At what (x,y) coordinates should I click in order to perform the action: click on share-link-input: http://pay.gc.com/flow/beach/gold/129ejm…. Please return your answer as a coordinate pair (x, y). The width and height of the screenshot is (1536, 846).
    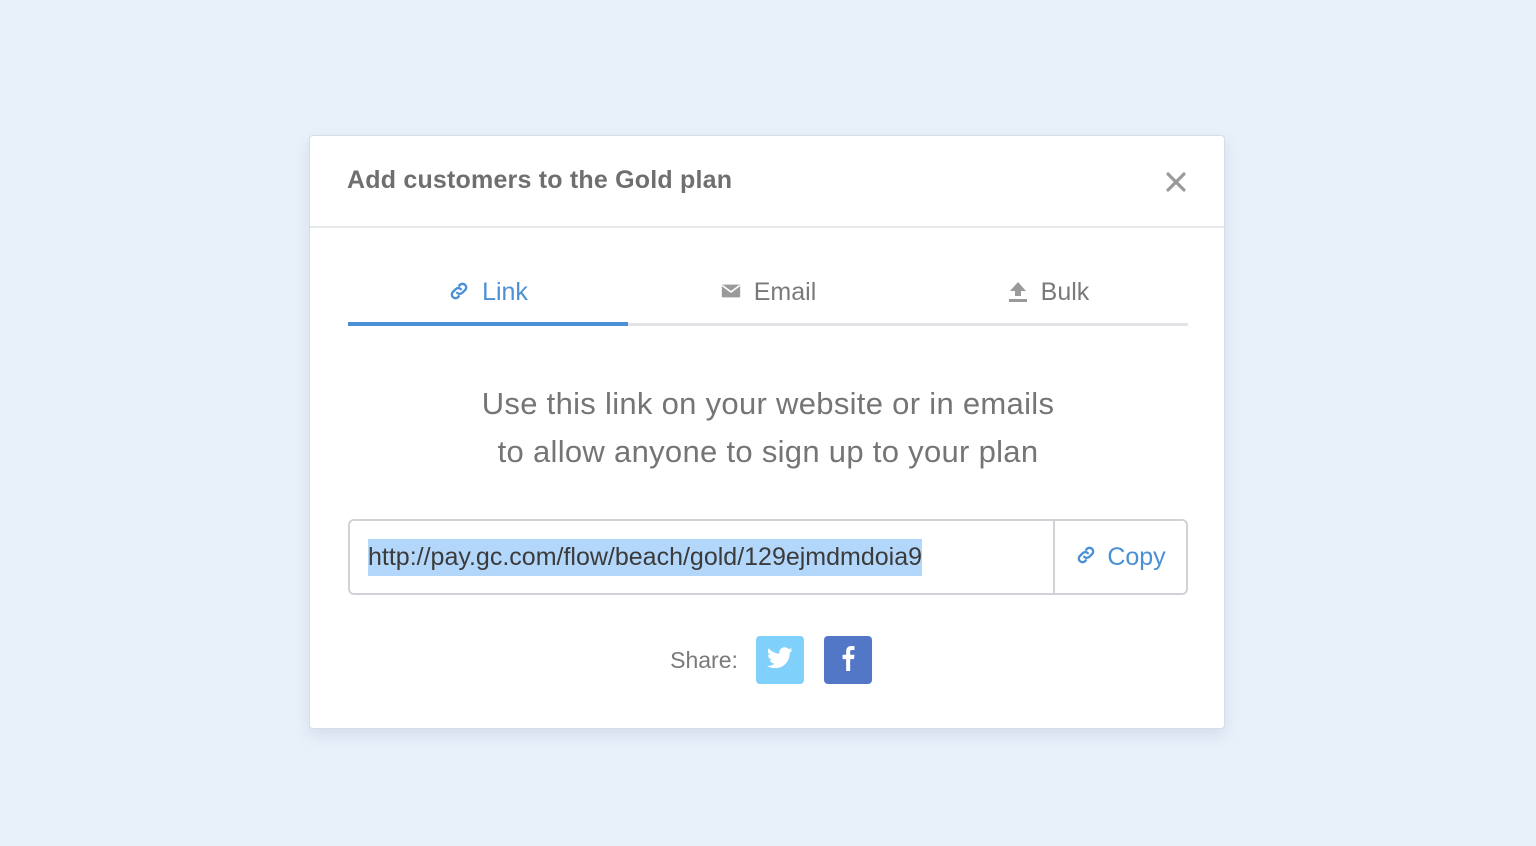
    Looking at the image, I should click on (702, 557).